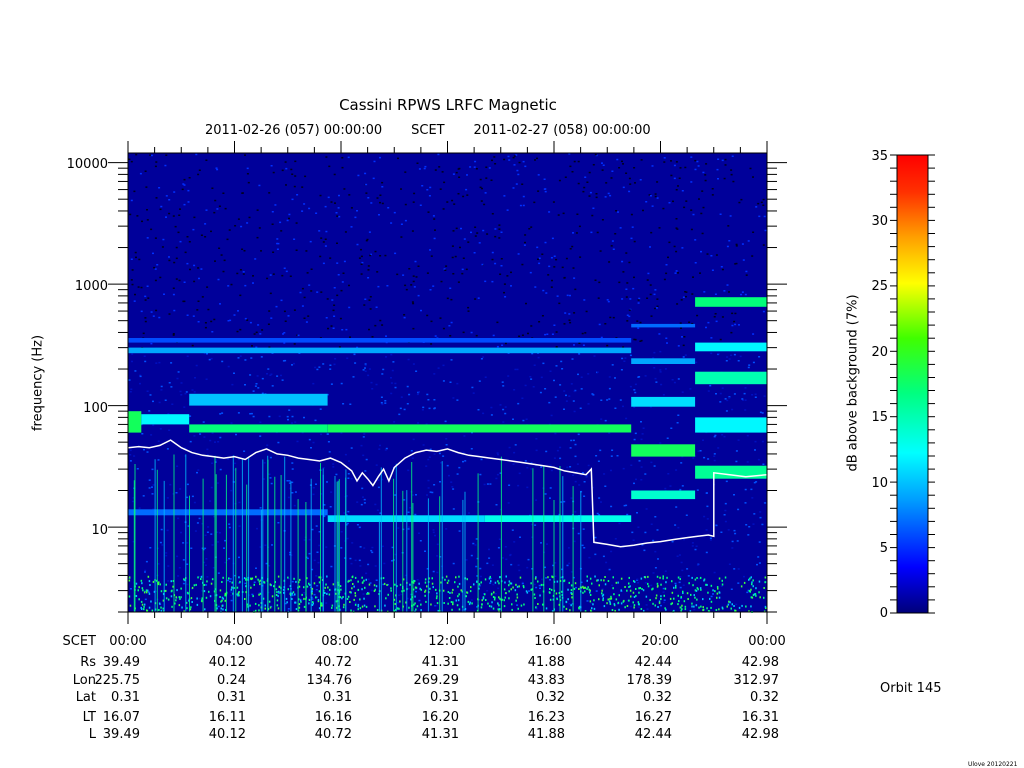  What do you see at coordinates (653, 734) in the screenshot?
I see `ephemeris-cell: 42.44` at bounding box center [653, 734].